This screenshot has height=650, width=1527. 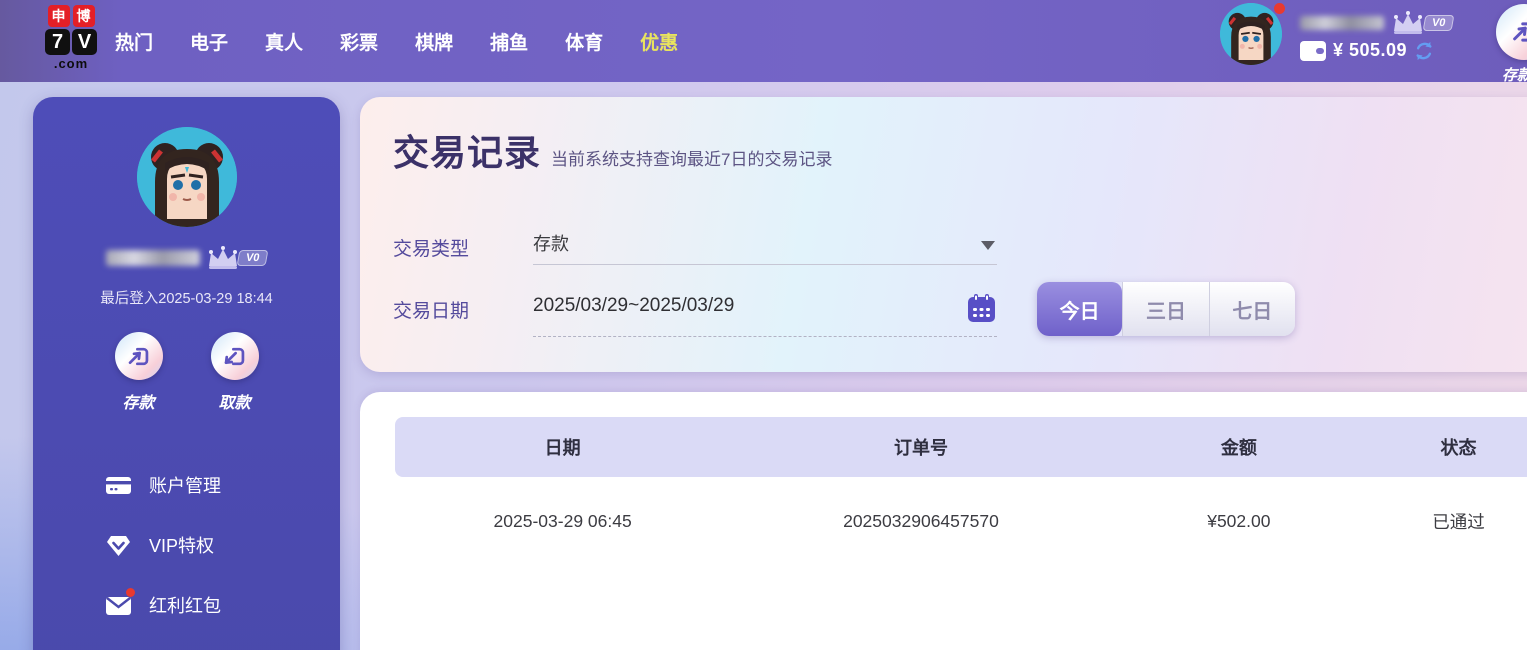 What do you see at coordinates (1251, 309) in the screenshot?
I see `tab-seven-days: 七日` at bounding box center [1251, 309].